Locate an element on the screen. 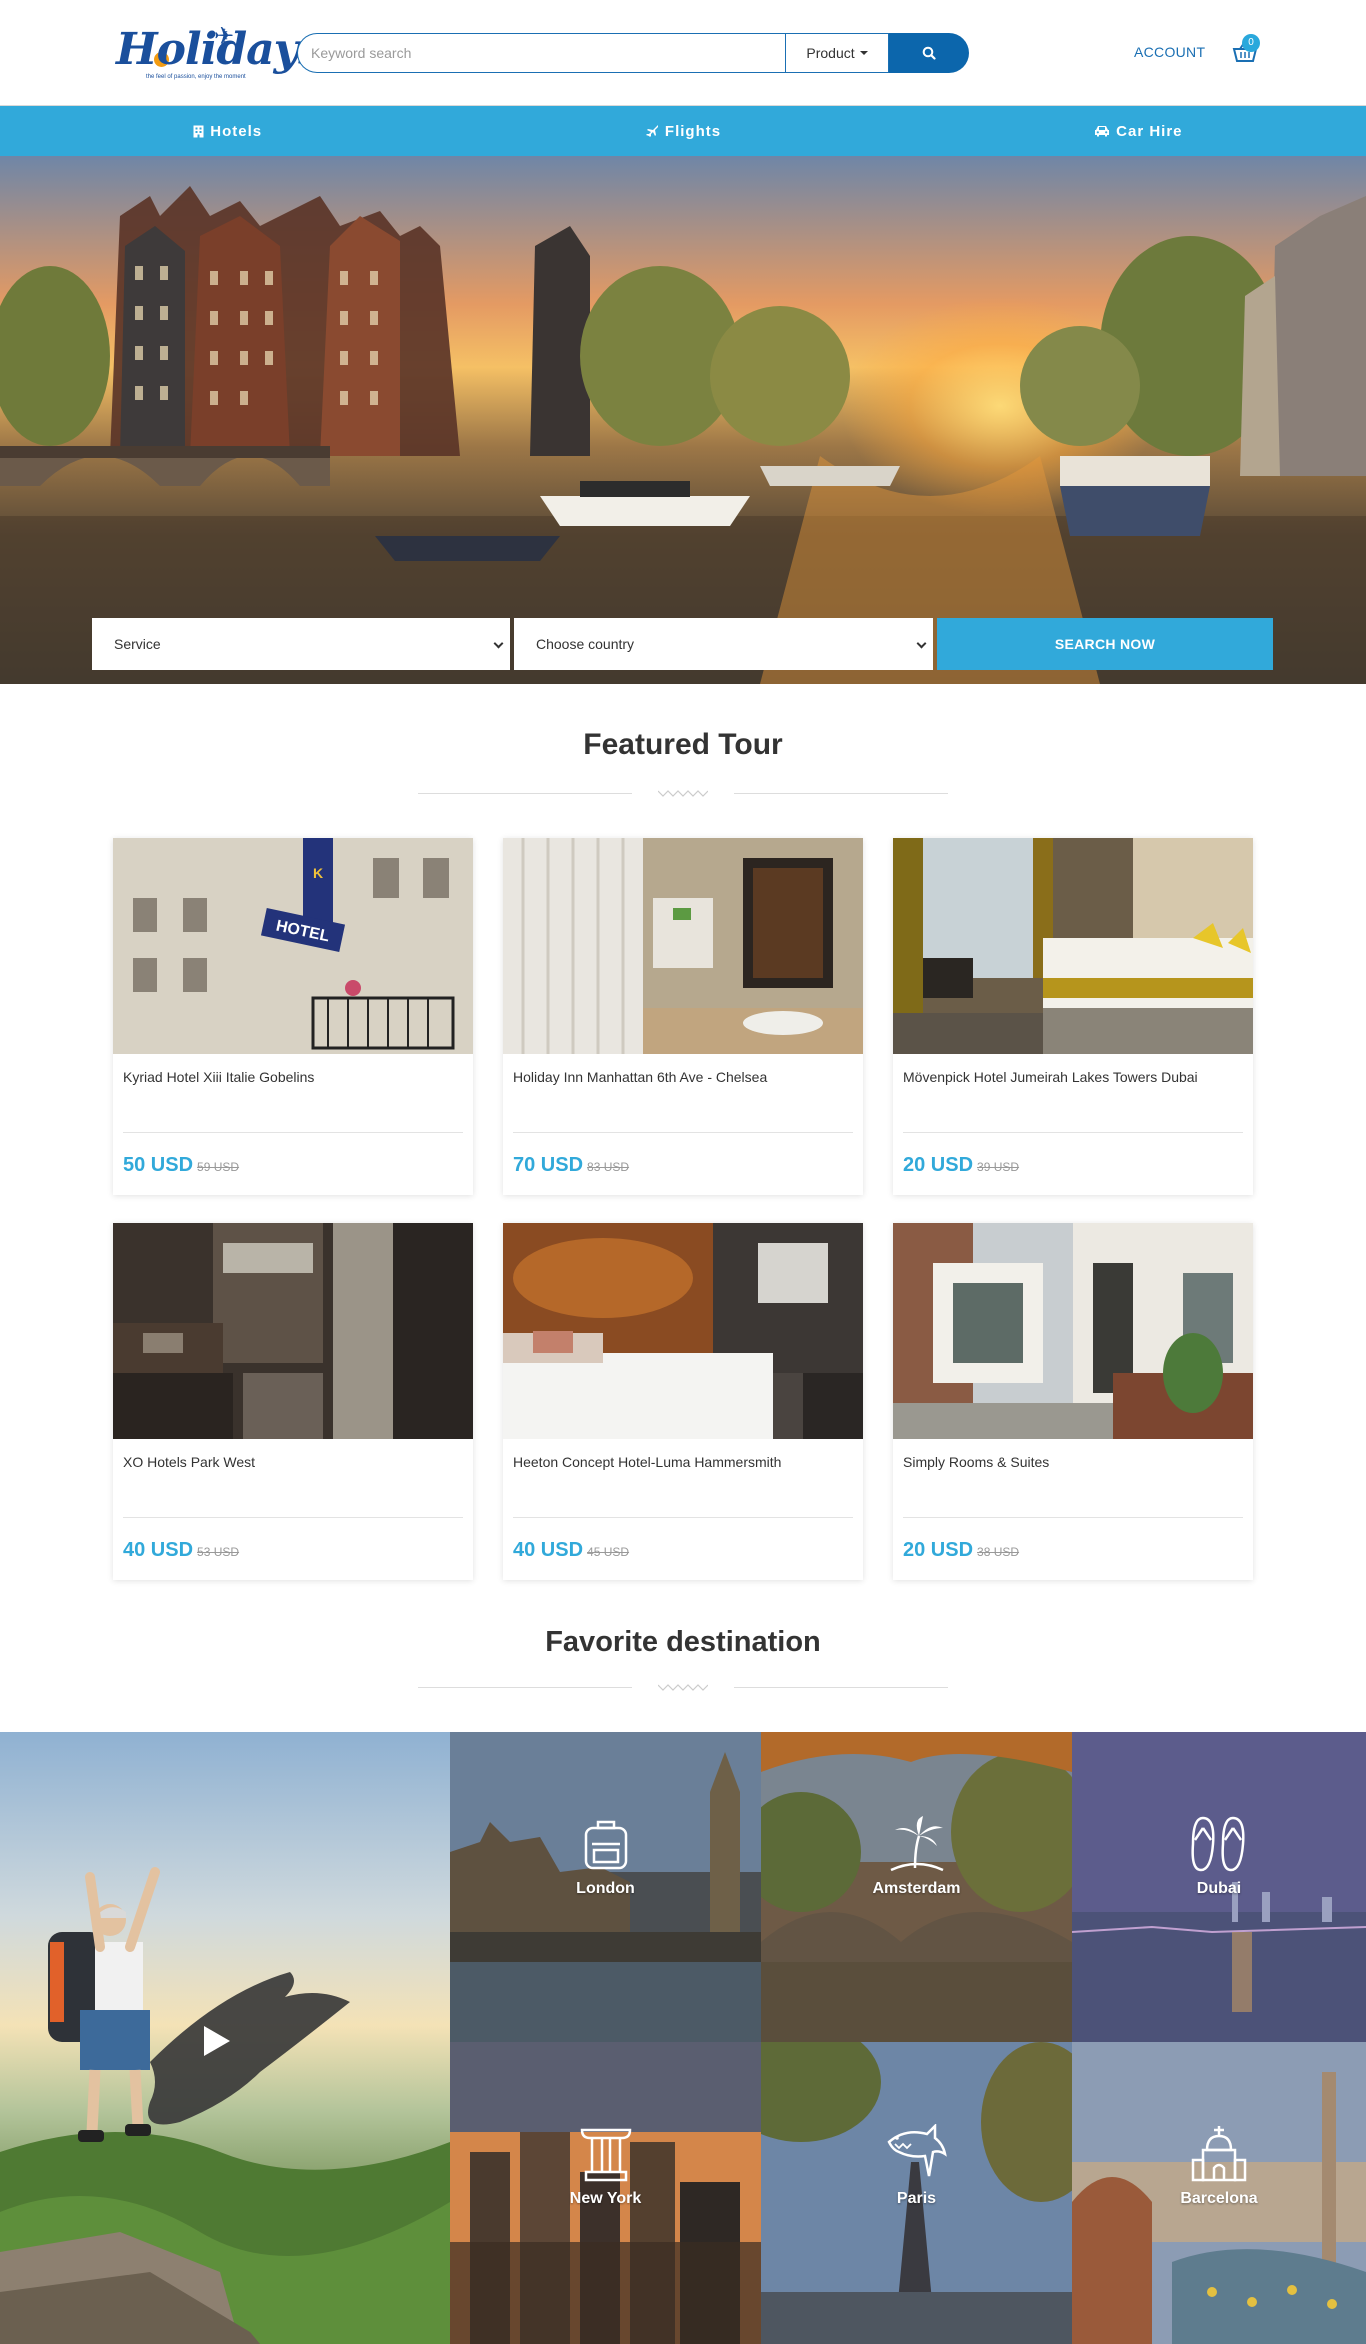 Image resolution: width=1366 pixels, height=2344 pixels. country-select: Choose country is located at coordinates (723, 644).